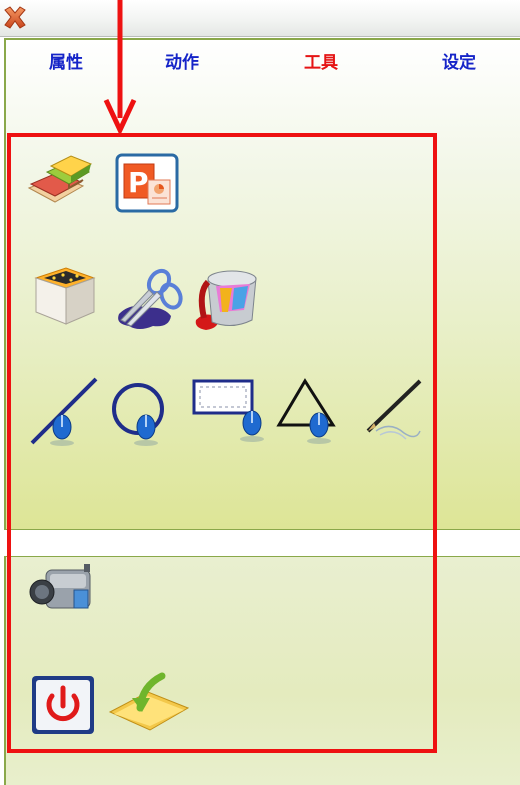 This screenshot has width=520, height=785. What do you see at coordinates (15, 18) in the screenshot?
I see `close-icon` at bounding box center [15, 18].